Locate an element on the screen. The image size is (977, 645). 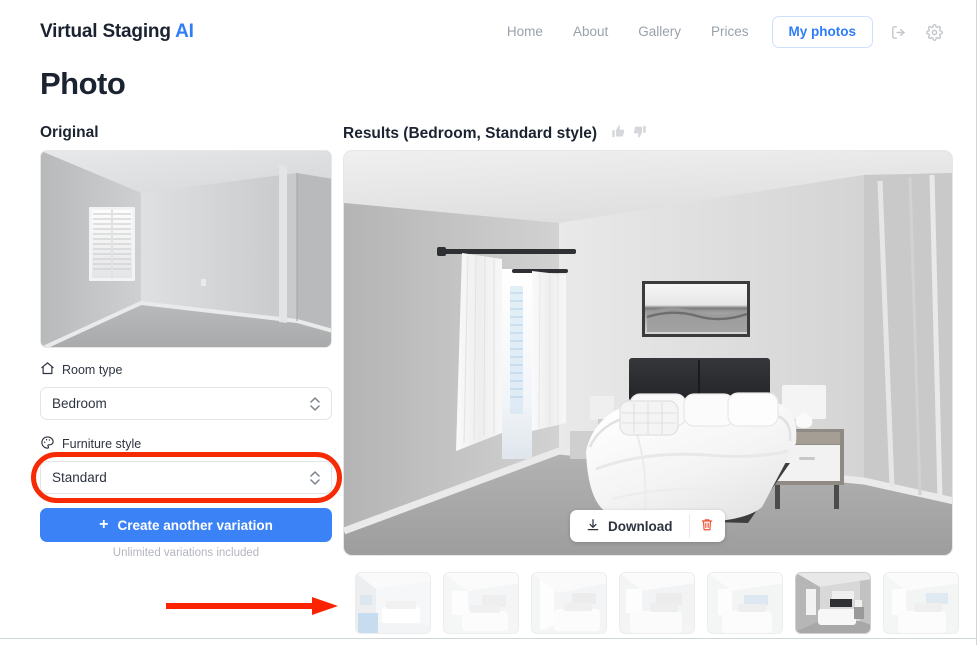
room-type-label: Room type is located at coordinates (92, 370).